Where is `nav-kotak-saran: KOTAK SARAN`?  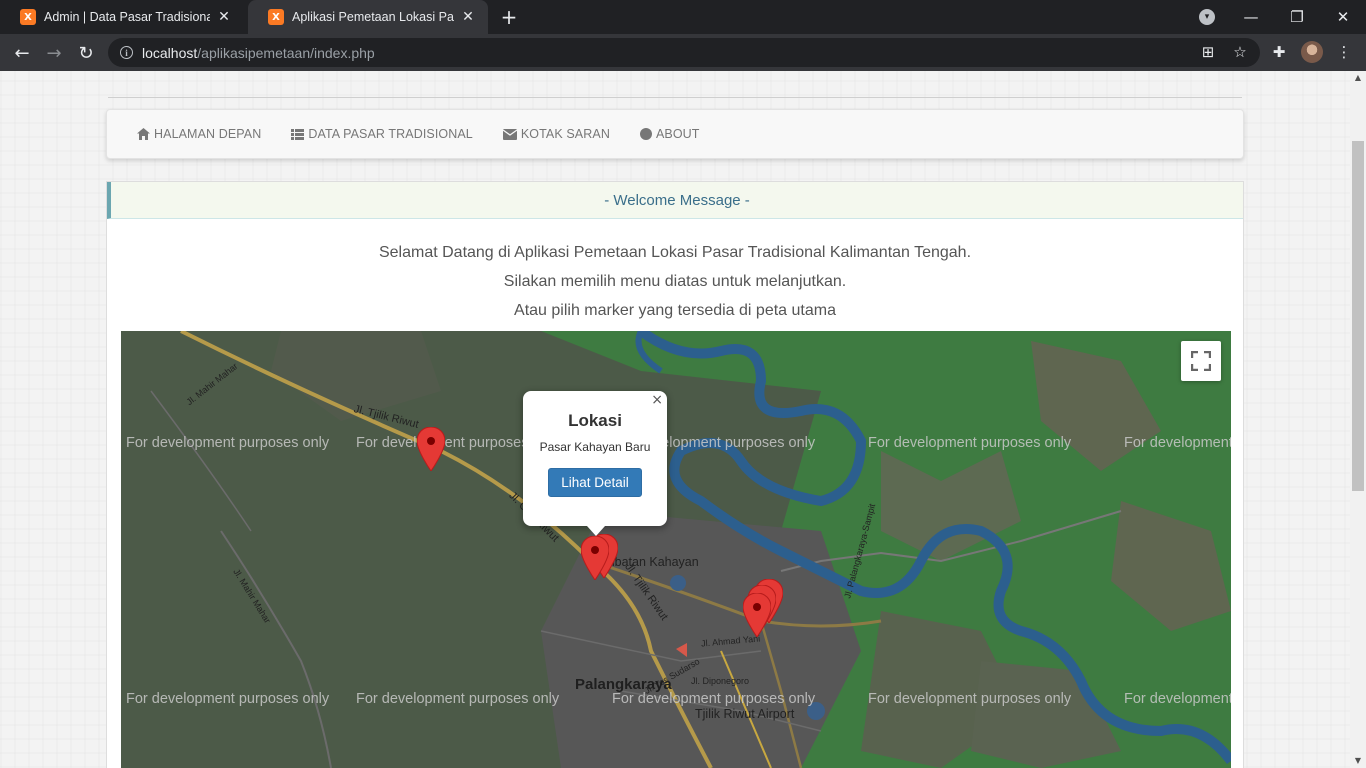
nav-kotak-saran: KOTAK SARAN is located at coordinates (556, 134).